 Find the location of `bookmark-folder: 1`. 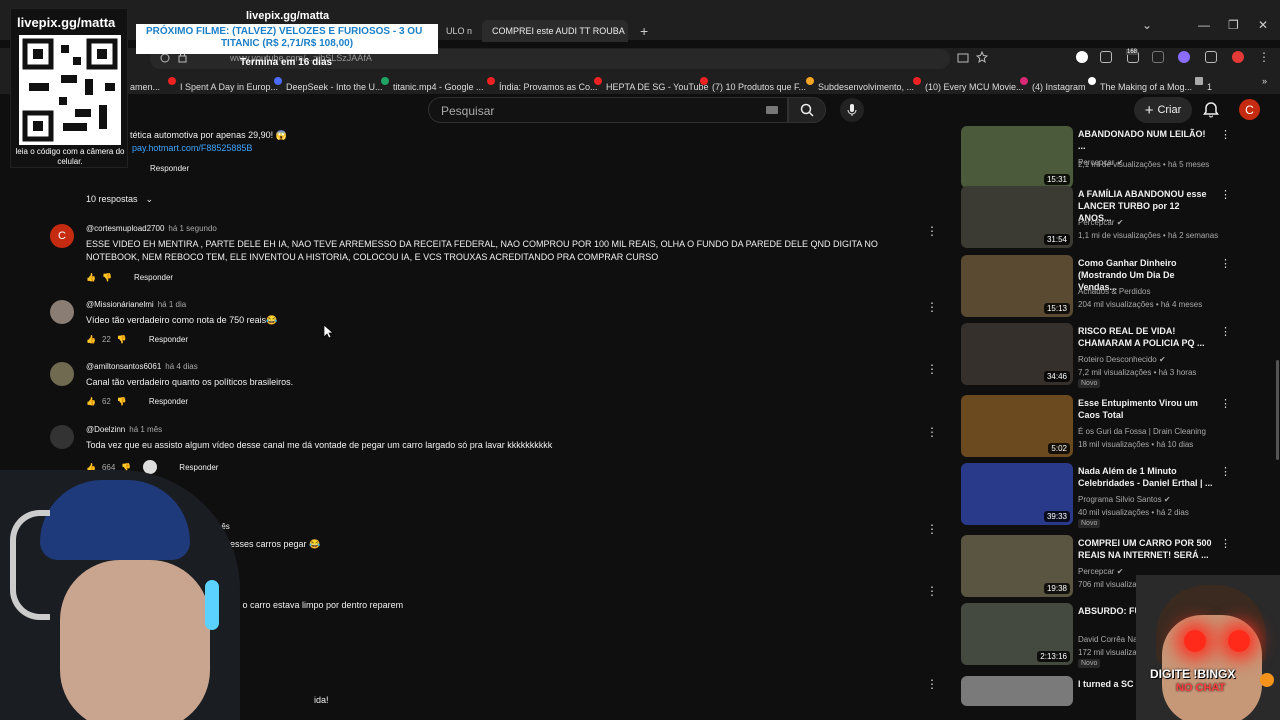

bookmark-folder: 1 is located at coordinates (1203, 84).